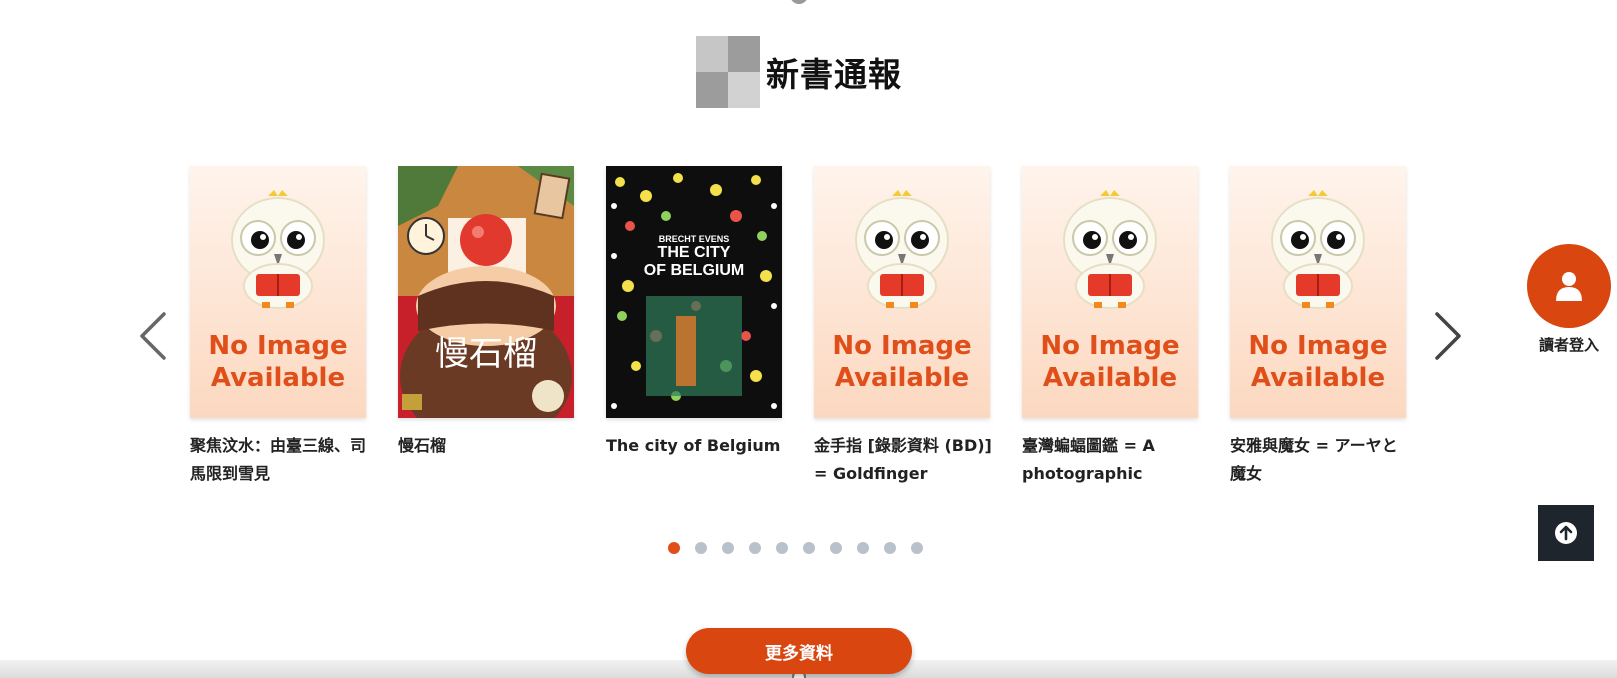 This screenshot has width=1617, height=678. What do you see at coordinates (795, 548) in the screenshot?
I see `carousel-pagination` at bounding box center [795, 548].